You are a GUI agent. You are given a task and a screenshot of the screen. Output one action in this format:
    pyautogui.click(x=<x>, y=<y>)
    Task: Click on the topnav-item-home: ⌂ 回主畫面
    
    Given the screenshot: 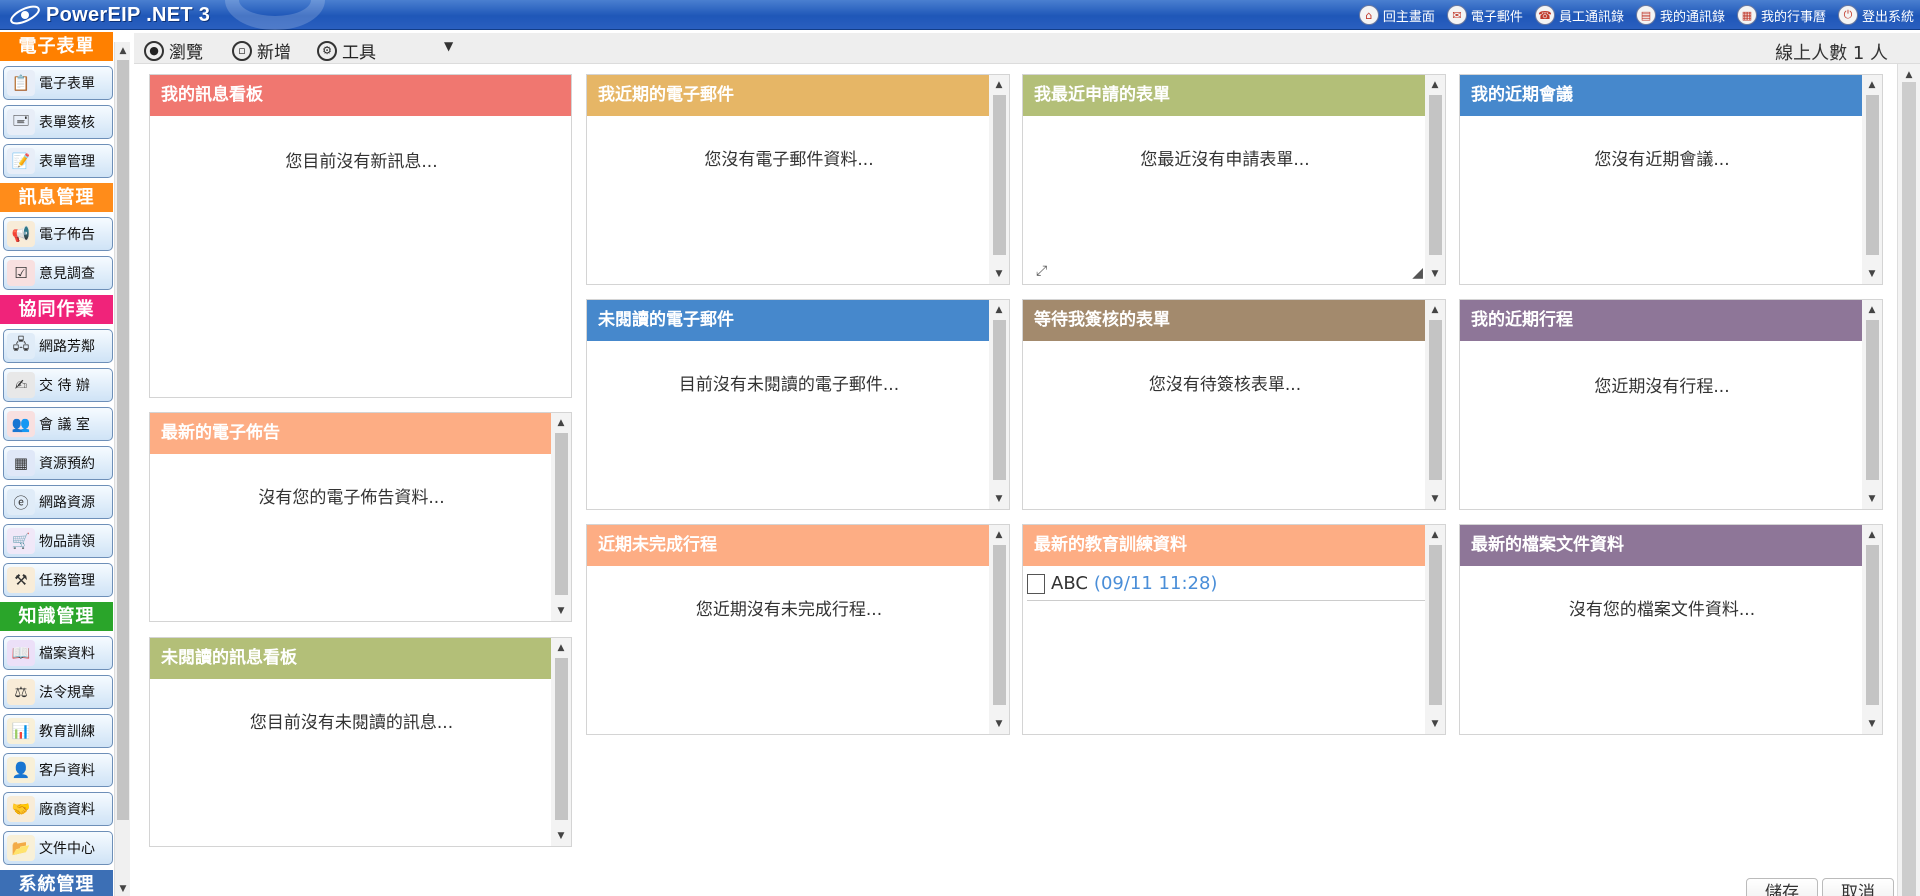 What is the action you would take?
    pyautogui.click(x=1396, y=15)
    